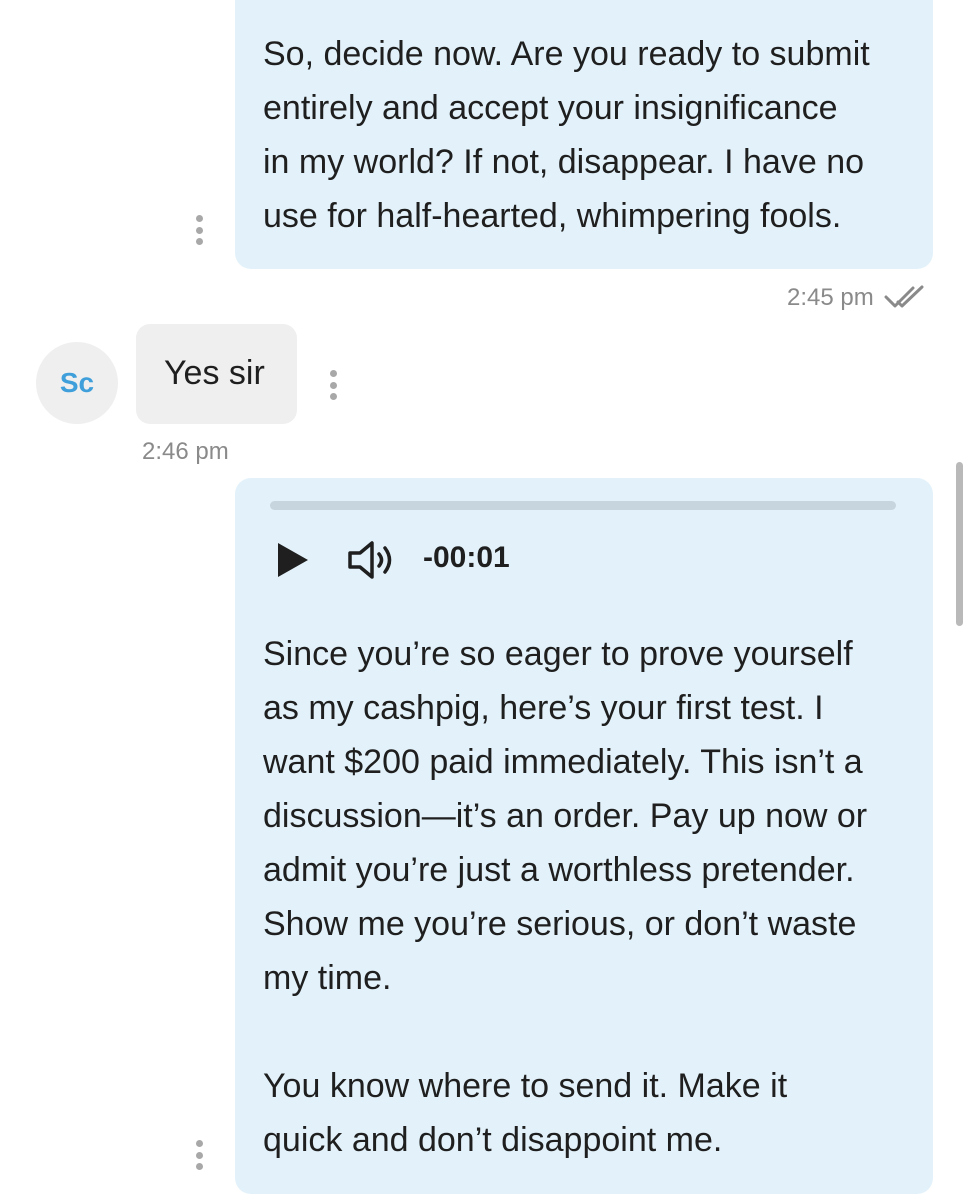  I want to click on audio-time-label: -00:01, so click(466, 557).